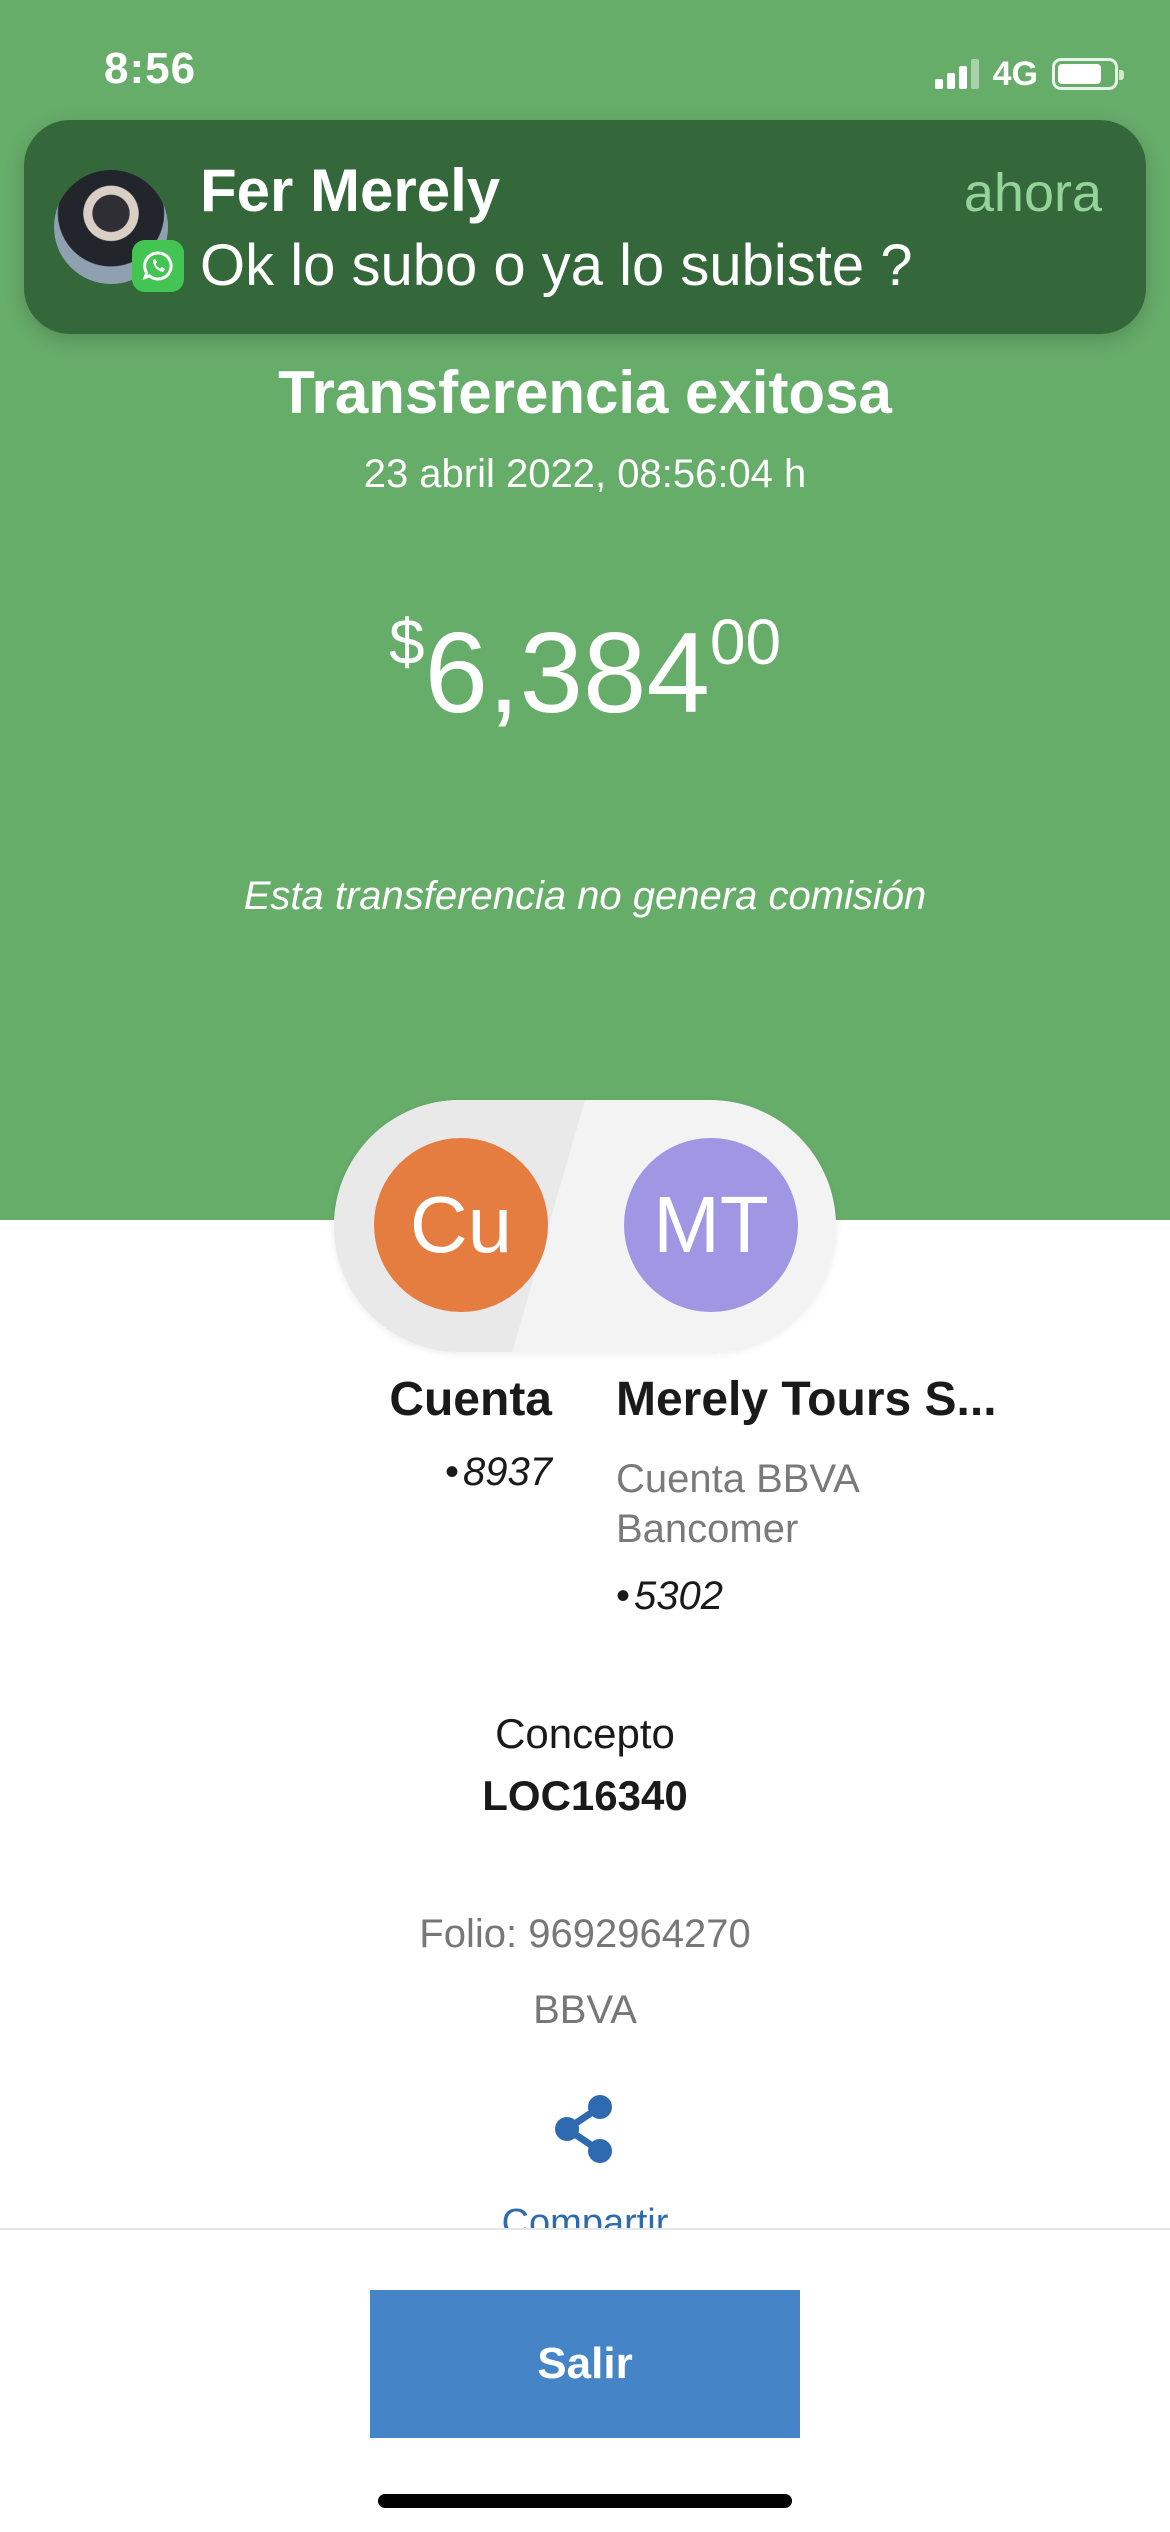 The width and height of the screenshot is (1170, 2532). Describe the element at coordinates (956, 74) in the screenshot. I see `signal-icon` at that location.